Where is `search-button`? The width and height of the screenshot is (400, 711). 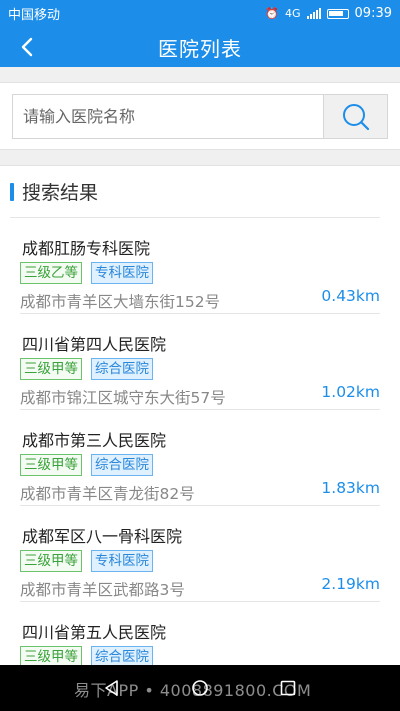 search-button is located at coordinates (355, 116).